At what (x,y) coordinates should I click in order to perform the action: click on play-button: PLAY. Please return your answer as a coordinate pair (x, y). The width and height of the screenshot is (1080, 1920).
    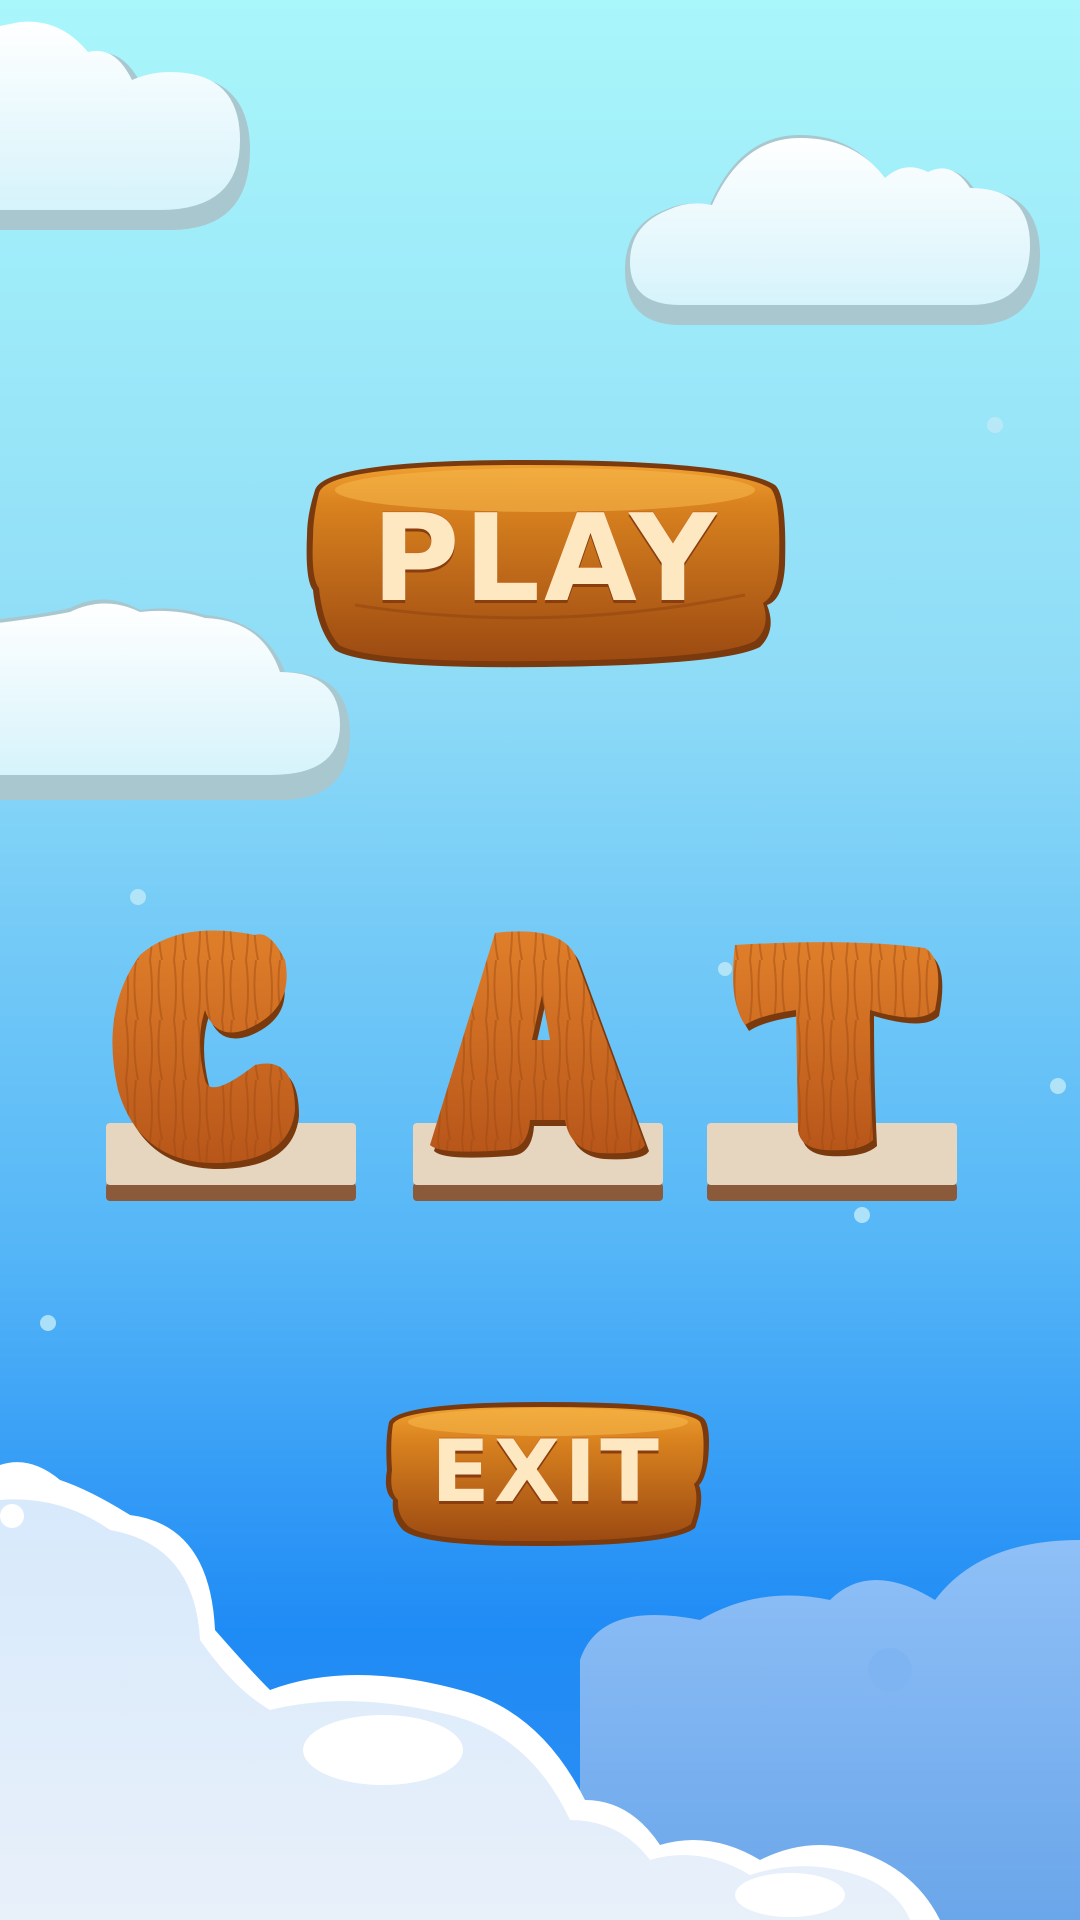
    Looking at the image, I should click on (546, 564).